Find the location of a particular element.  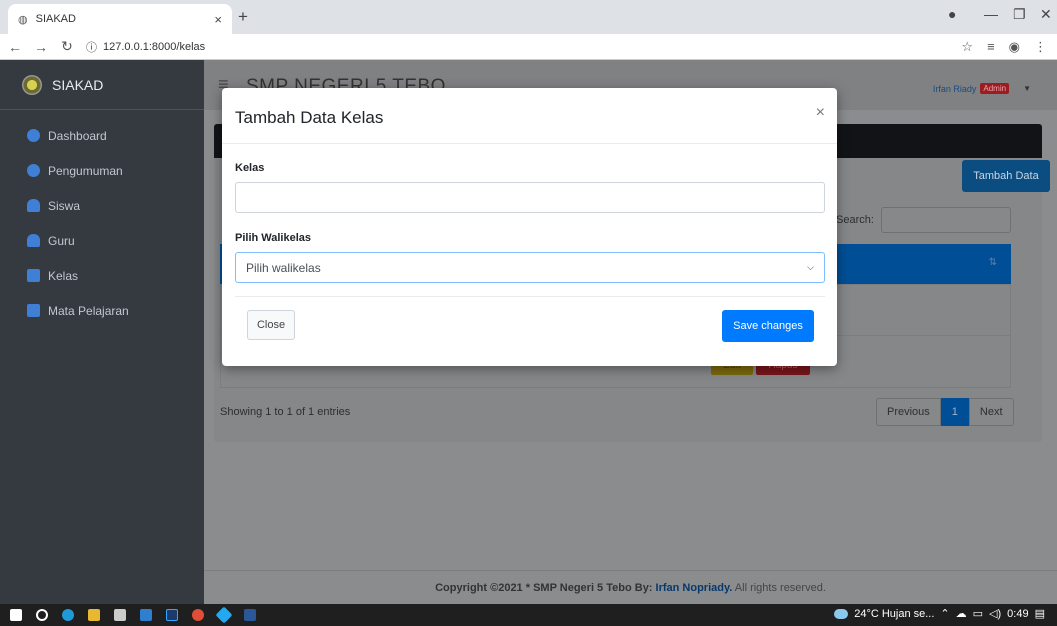

tab-title: SIAKAD is located at coordinates (55, 19).